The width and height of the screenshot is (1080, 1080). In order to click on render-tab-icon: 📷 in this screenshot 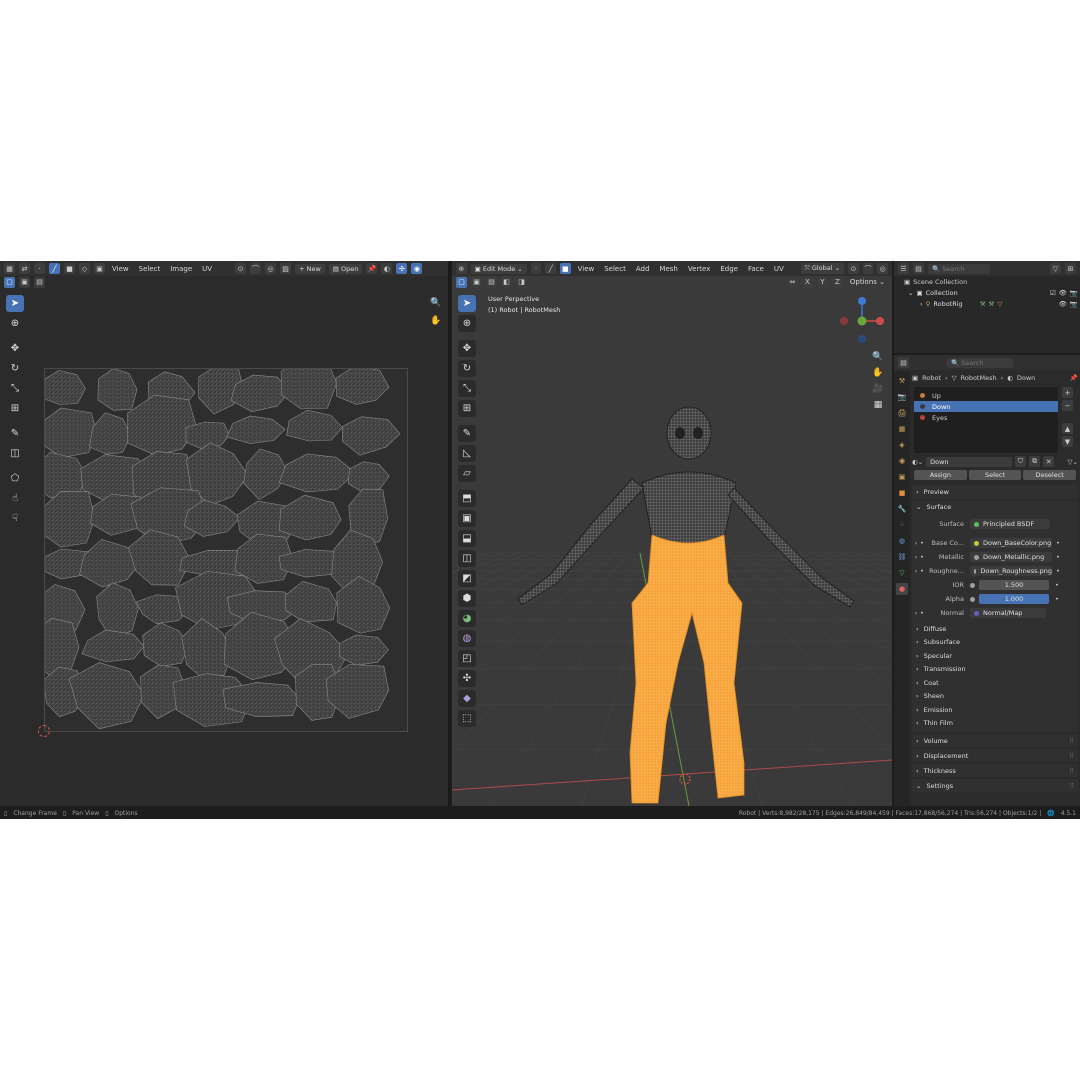, I will do `click(902, 397)`.